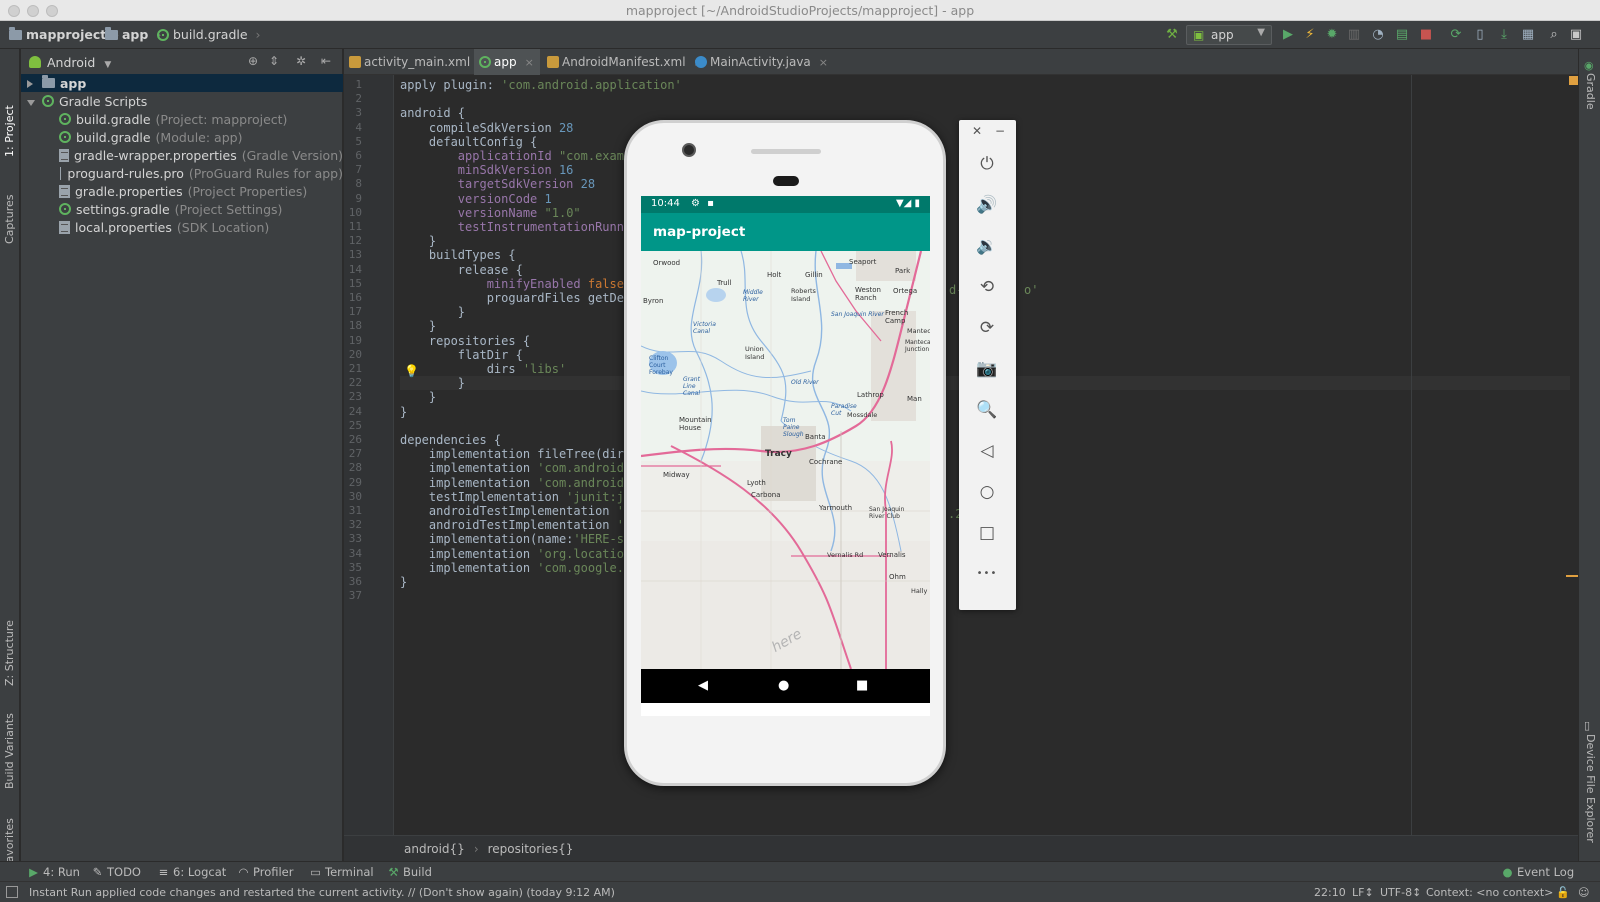 This screenshot has height=902, width=1600. I want to click on breadcrumb-item: android{}, so click(434, 849).